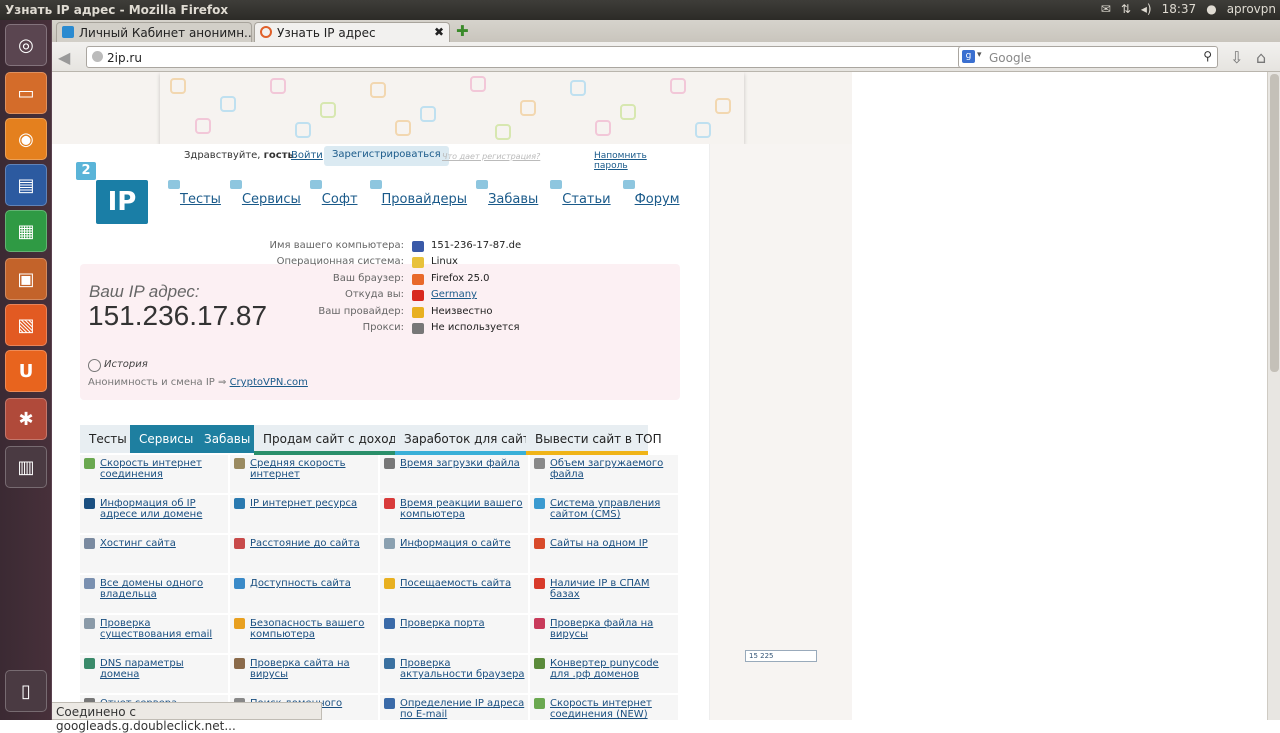 The width and height of the screenshot is (1280, 733). What do you see at coordinates (313, 629) in the screenshot?
I see `service-link: Безопасность вашего компьютера` at bounding box center [313, 629].